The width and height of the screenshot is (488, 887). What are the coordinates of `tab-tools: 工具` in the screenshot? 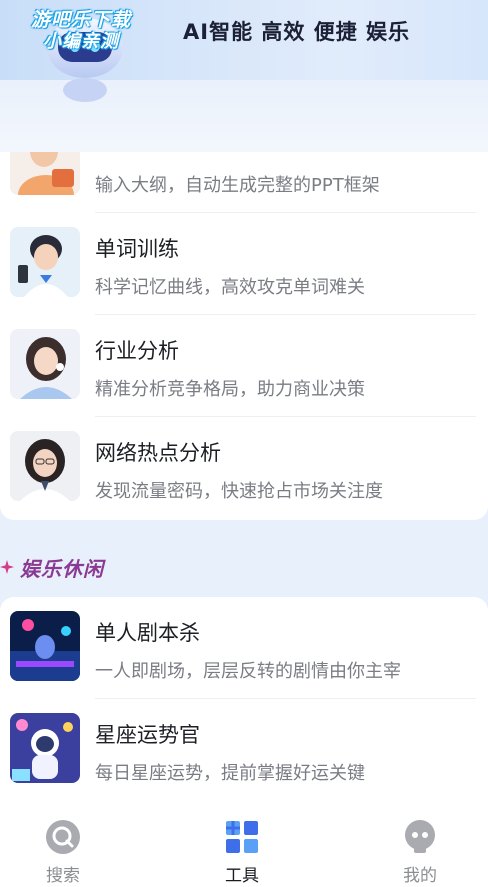 It's located at (242, 846).